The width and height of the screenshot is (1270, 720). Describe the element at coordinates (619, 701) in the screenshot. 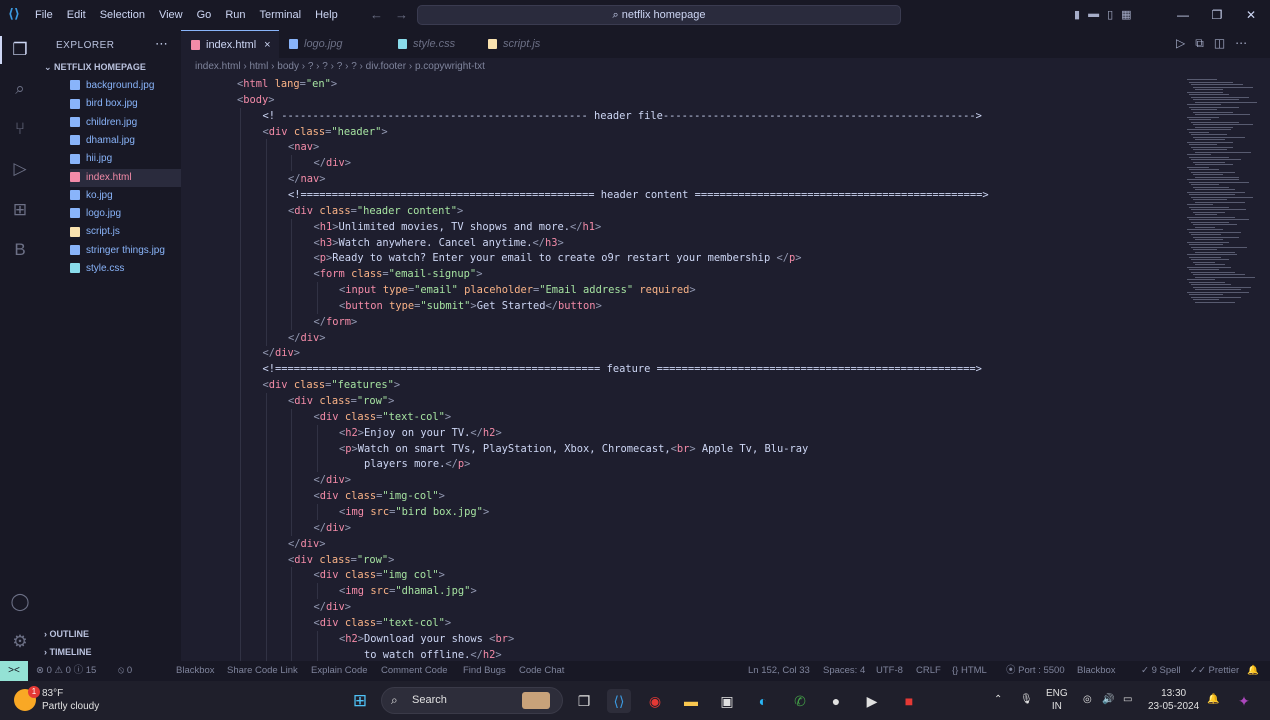

I see `vscode-taskbar-icon: ⟨⟩` at that location.